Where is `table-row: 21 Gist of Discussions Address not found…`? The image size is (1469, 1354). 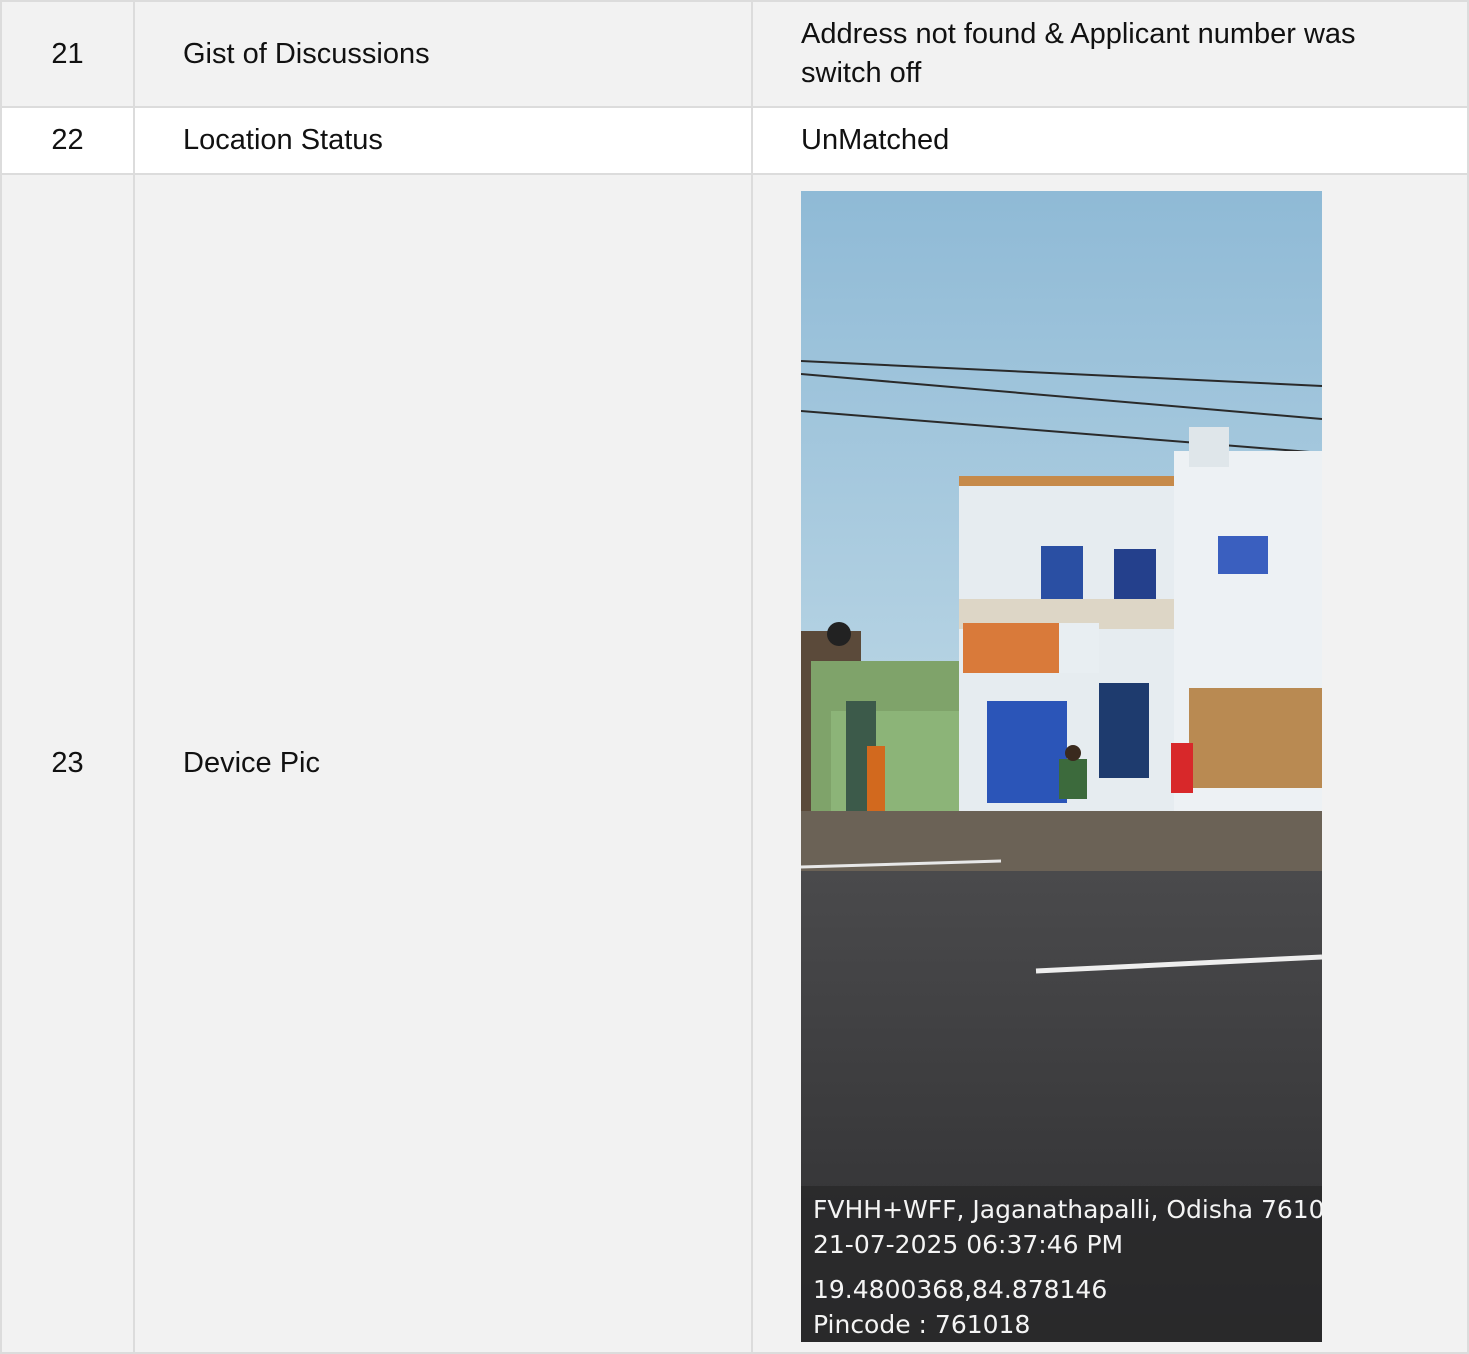
table-row: 21 Gist of Discussions Address not found… is located at coordinates (734, 54).